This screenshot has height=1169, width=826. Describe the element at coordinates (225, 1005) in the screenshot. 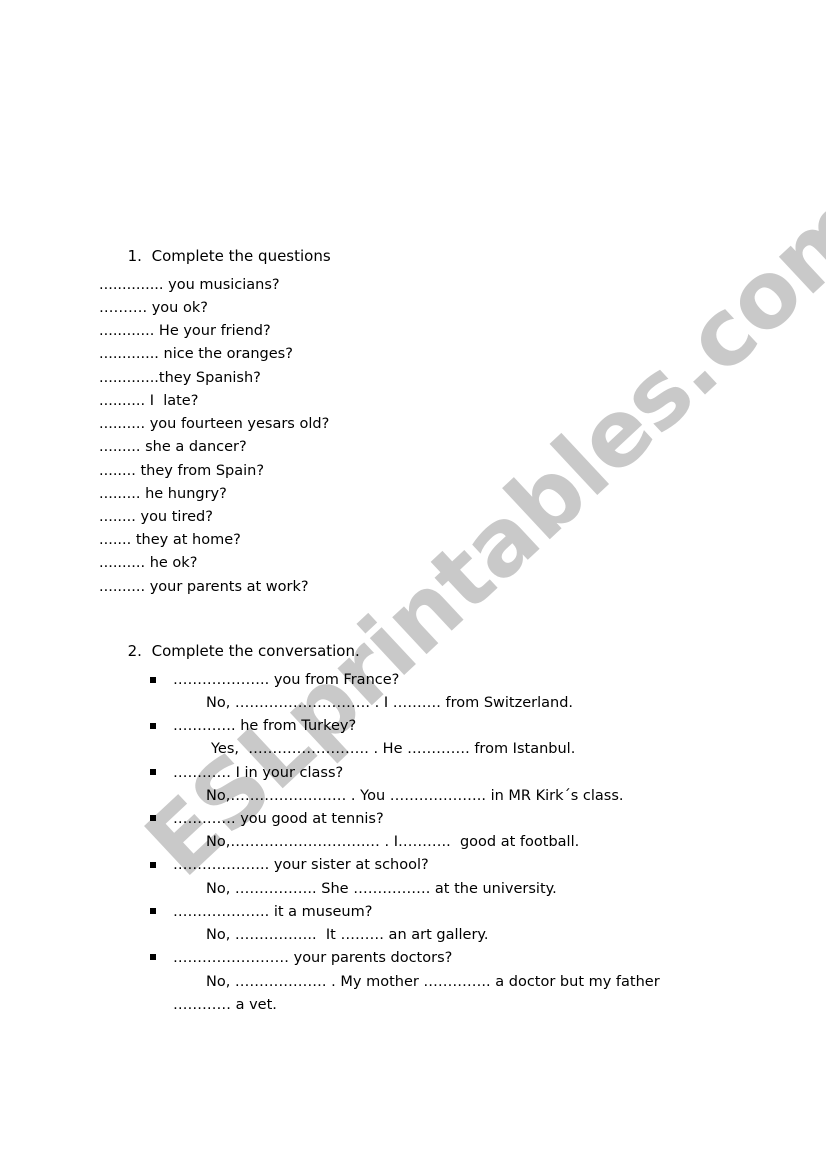

I see `conversation-answer-continuation: ………… a vet.` at that location.